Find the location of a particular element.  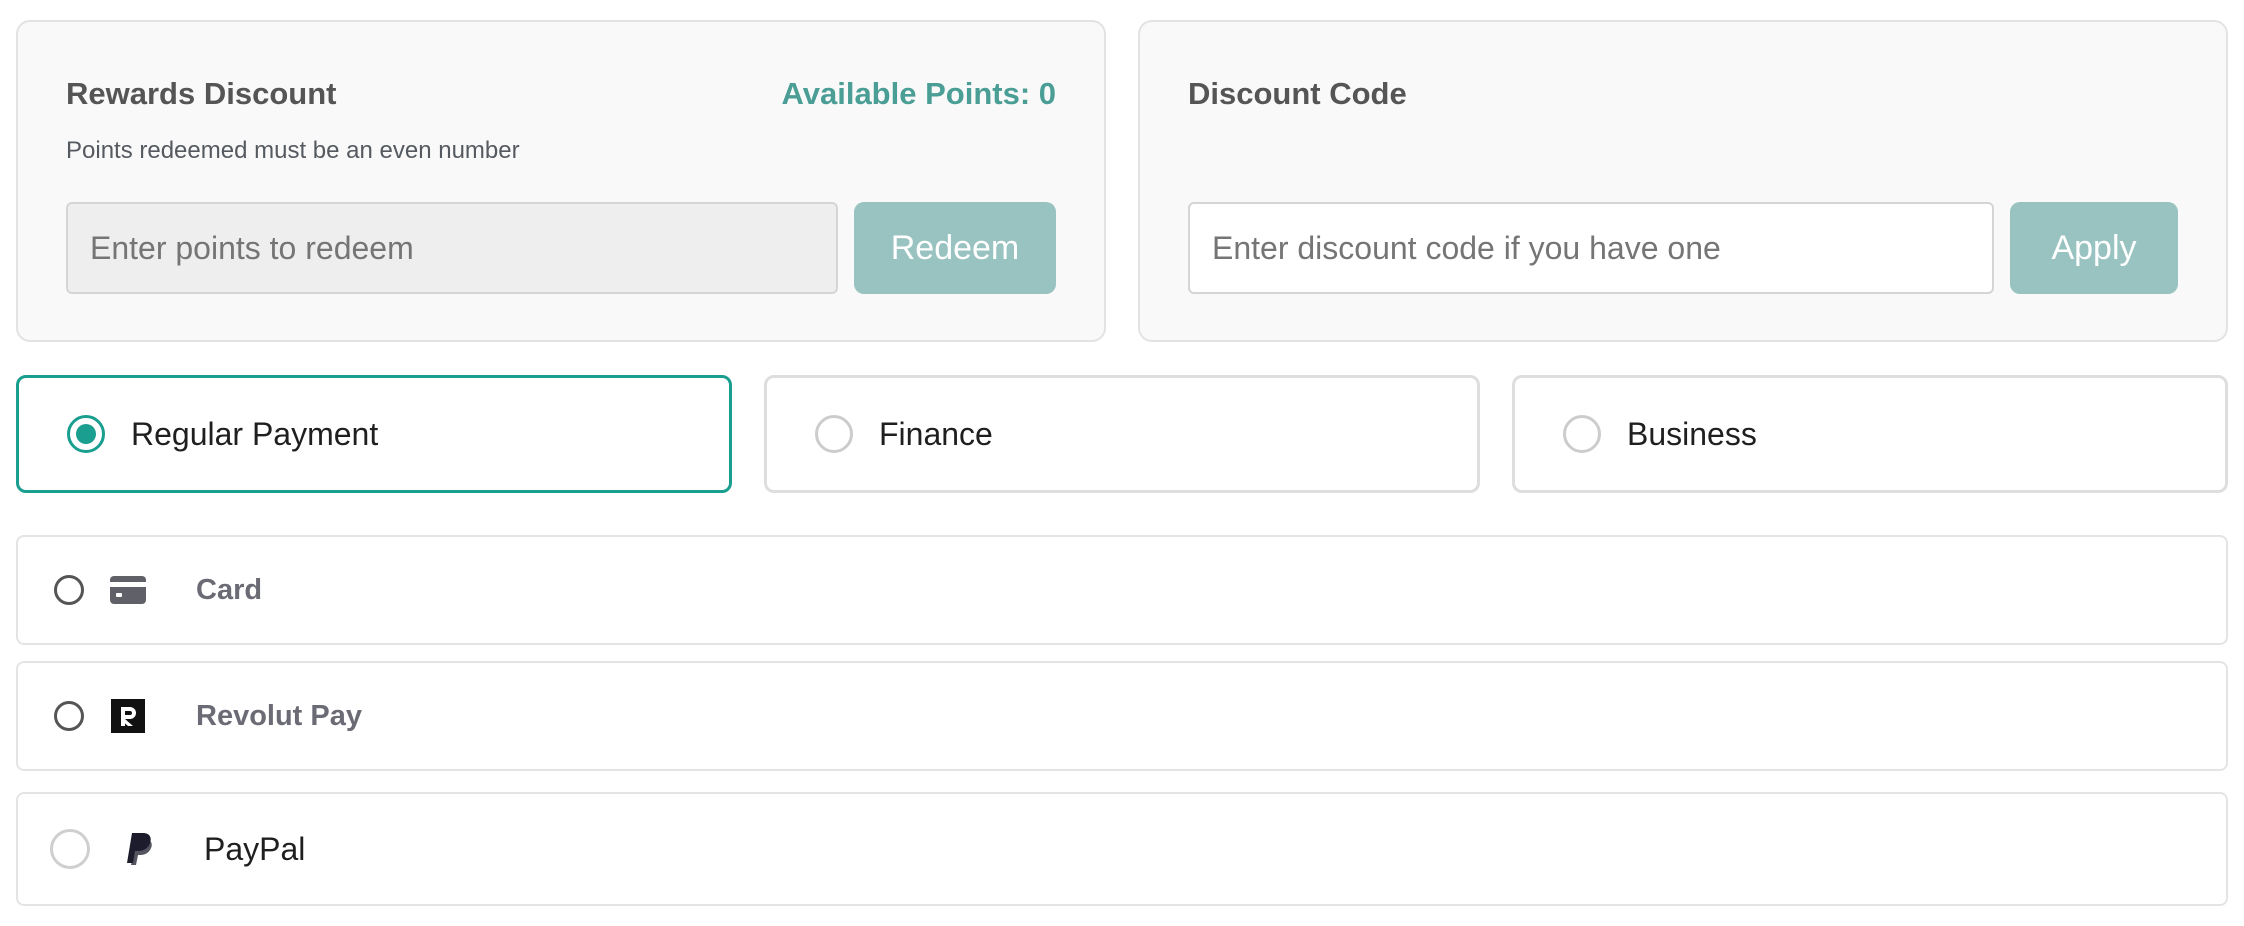

payment-type-label: Finance is located at coordinates (936, 433).